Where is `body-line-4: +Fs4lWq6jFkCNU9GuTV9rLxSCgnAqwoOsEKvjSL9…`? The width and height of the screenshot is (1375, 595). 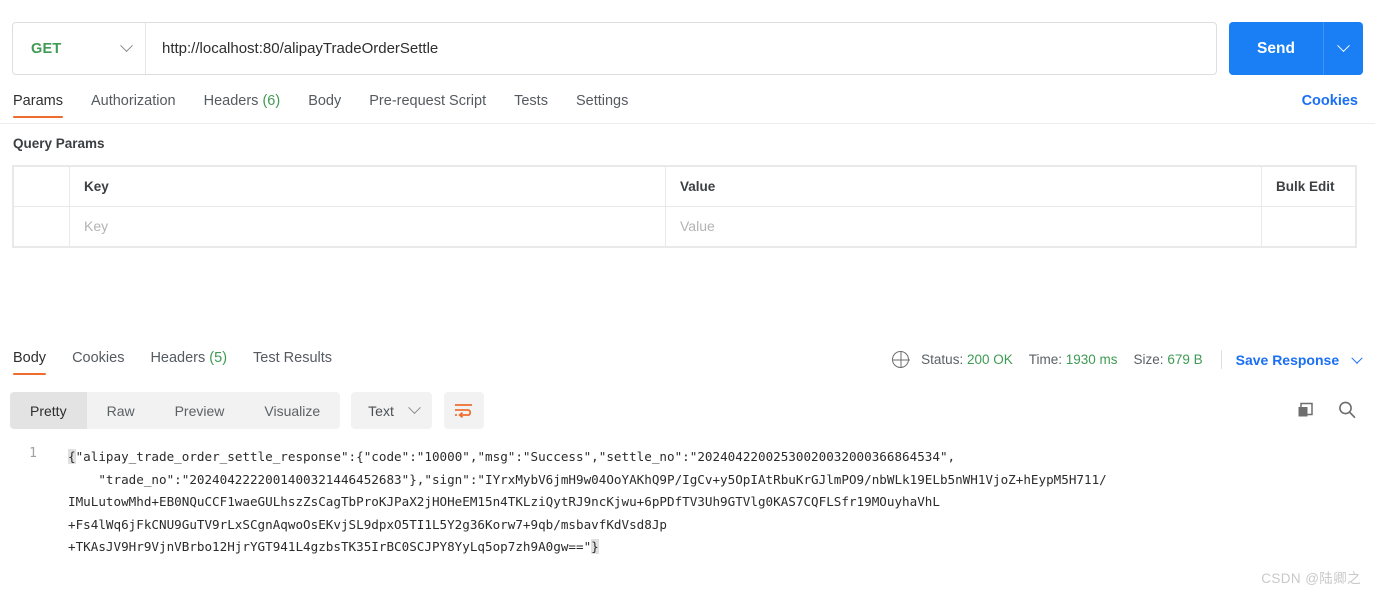
body-line-4: +Fs4lWq6jFkCNU9GuTV9rLxSCgnAqwoOsEKvjSL9… is located at coordinates (367, 524).